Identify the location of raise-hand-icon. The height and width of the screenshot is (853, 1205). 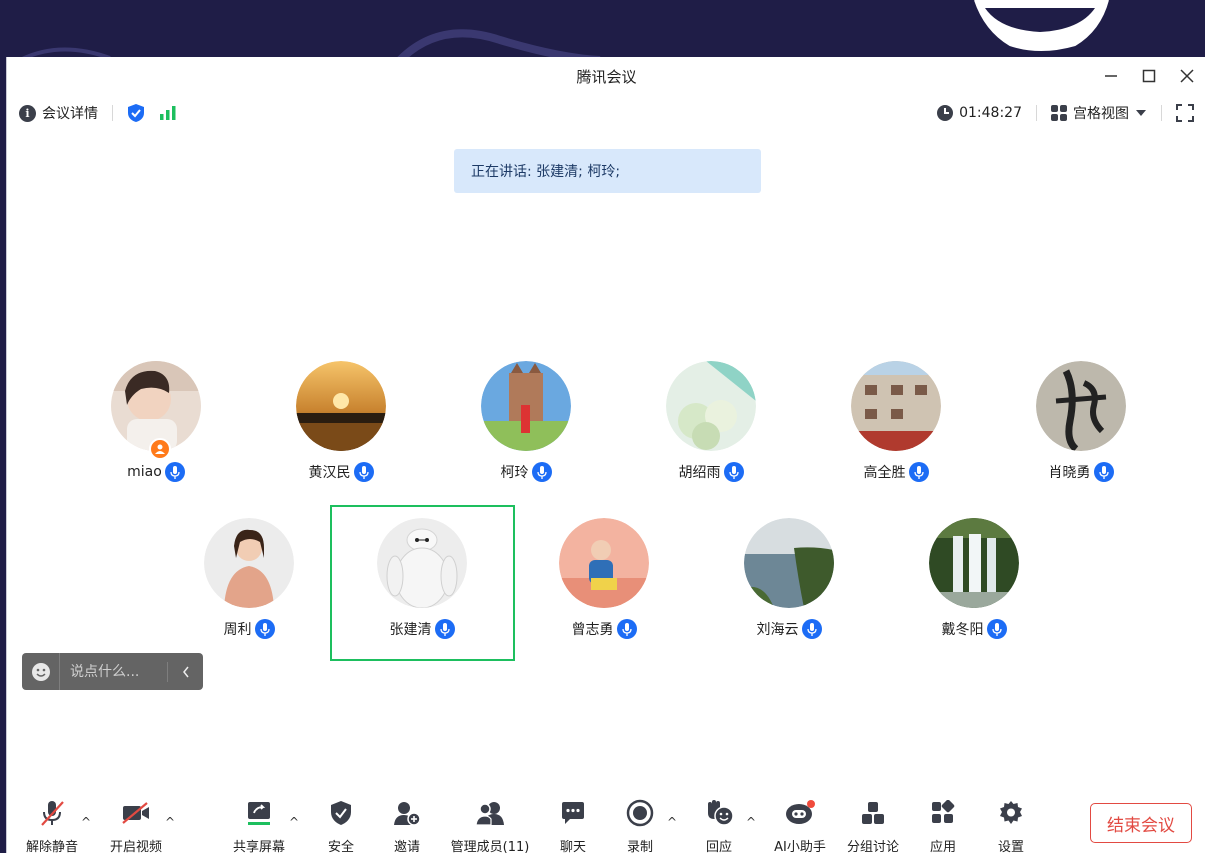
(719, 813).